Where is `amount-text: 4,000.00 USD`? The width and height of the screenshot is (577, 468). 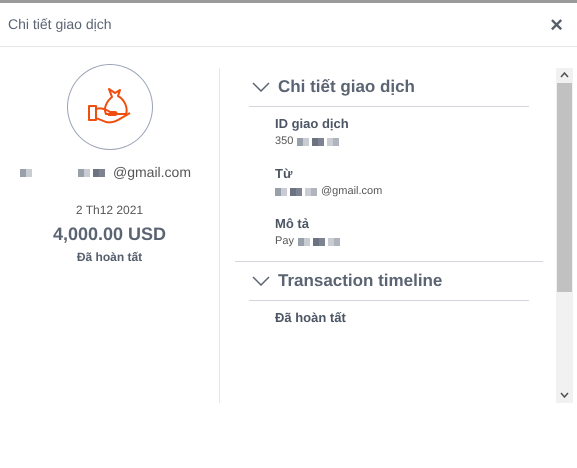
amount-text: 4,000.00 USD is located at coordinates (109, 234).